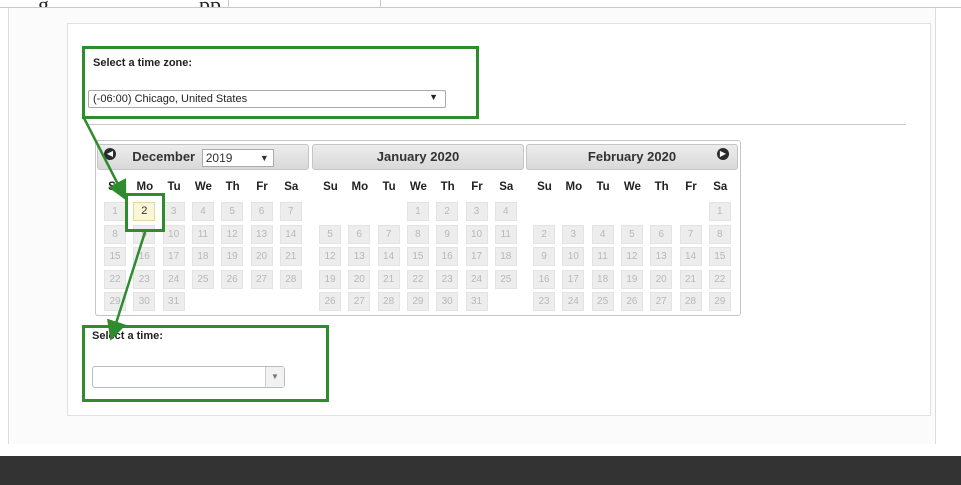  What do you see at coordinates (104, 159) in the screenshot?
I see `arrow-timezone-to-date` at bounding box center [104, 159].